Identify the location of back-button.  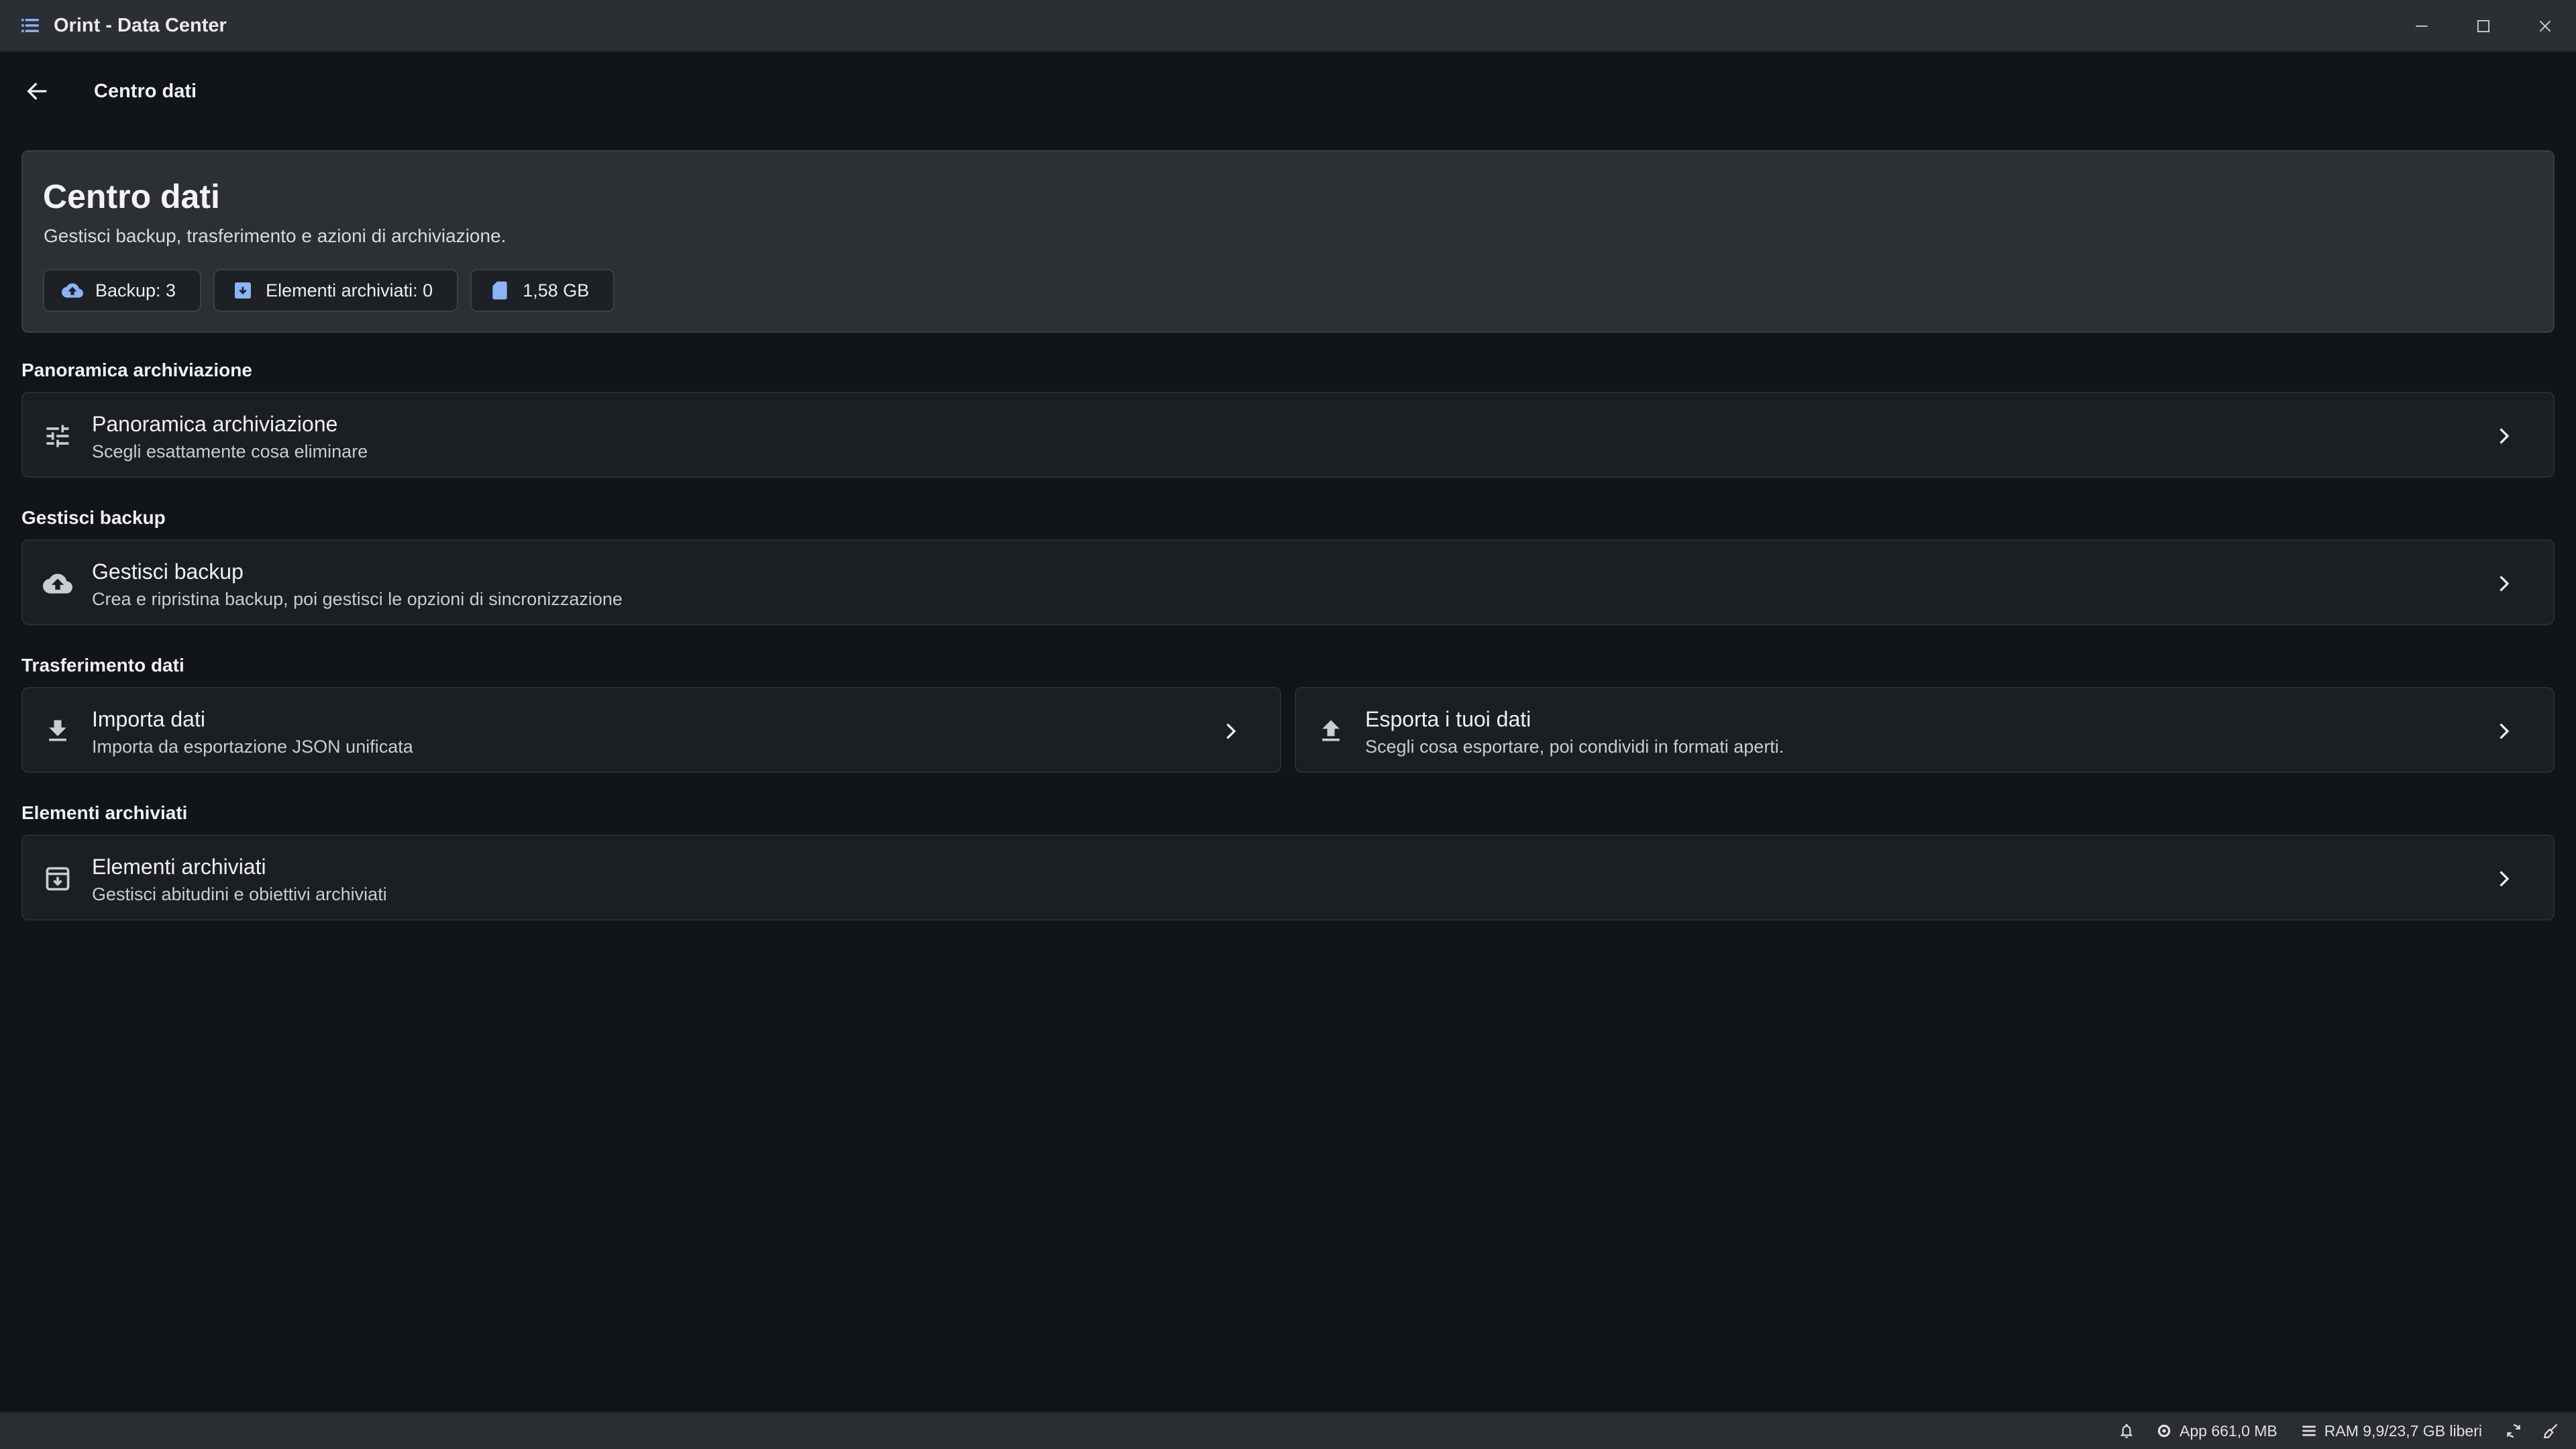
(37, 91).